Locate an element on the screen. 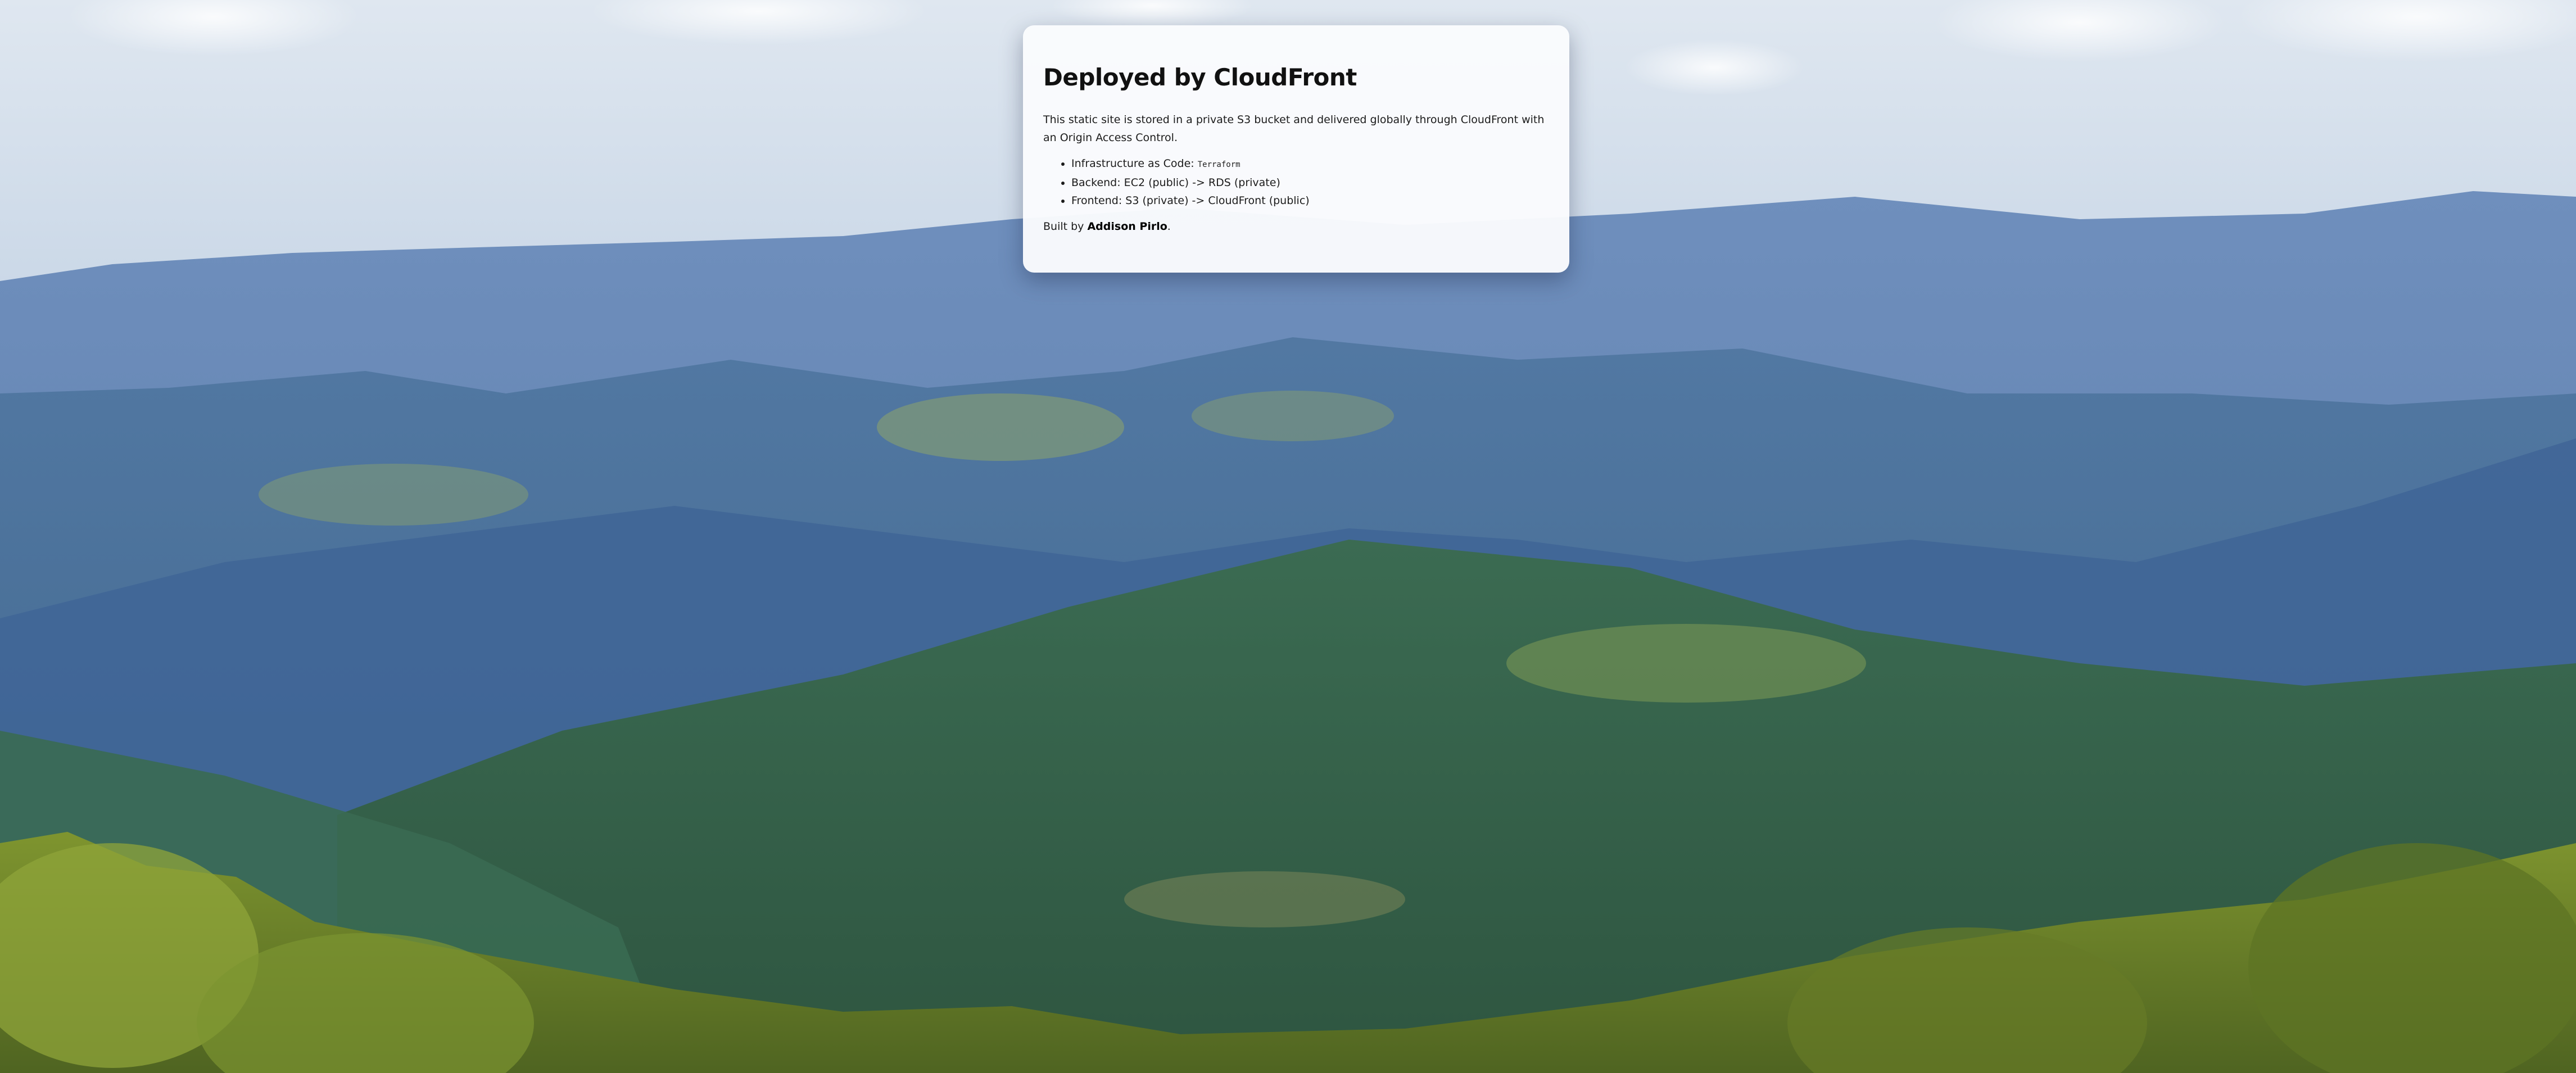 The height and width of the screenshot is (1073, 2576). built-by-suffix: . is located at coordinates (1169, 227).